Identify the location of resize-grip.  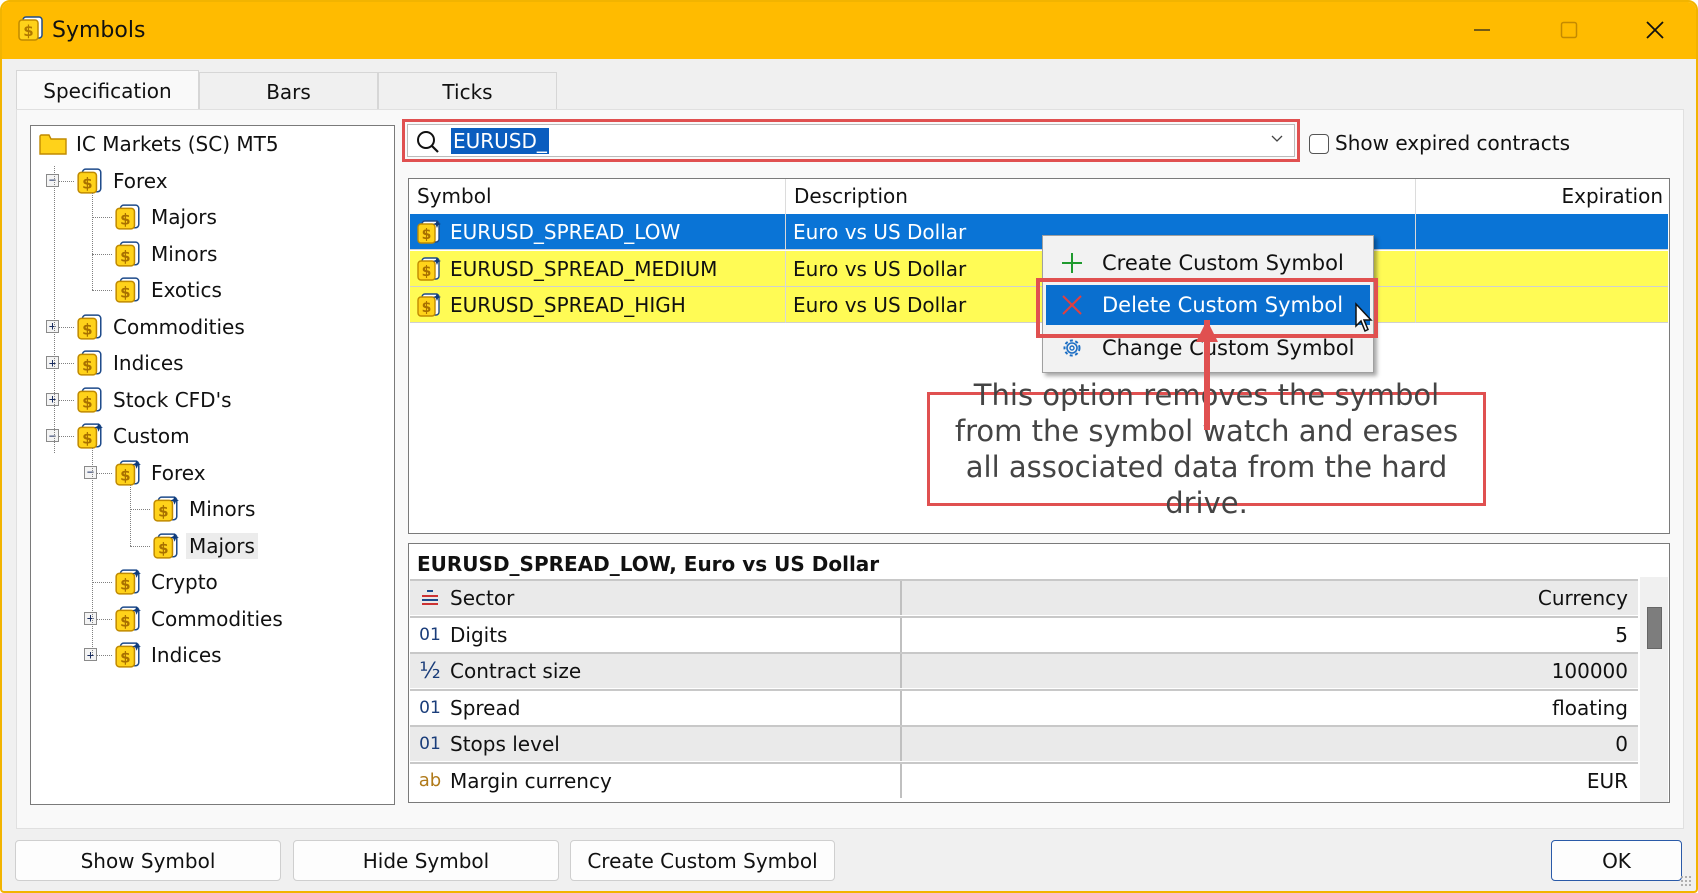
(1686, 881).